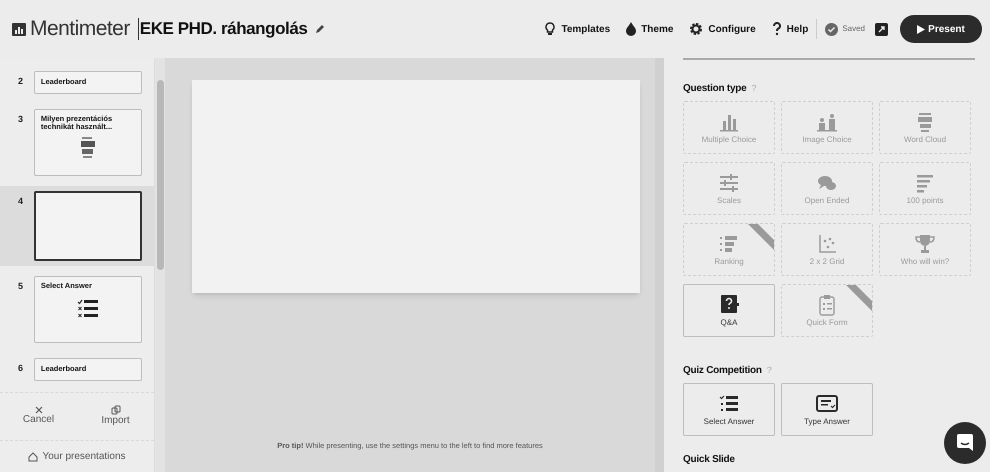  What do you see at coordinates (33, 457) in the screenshot?
I see `home-icon` at bounding box center [33, 457].